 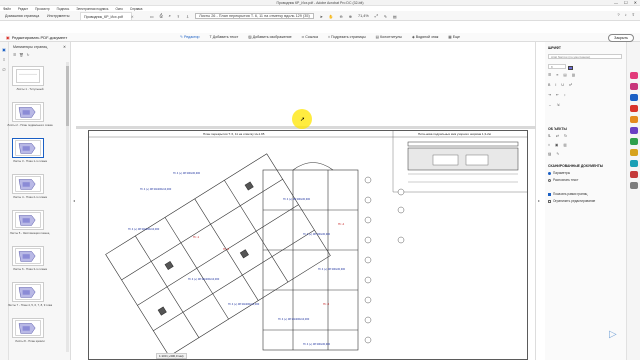 What do you see at coordinates (152, 16) in the screenshot?
I see `save-icon: ▭` at bounding box center [152, 16].